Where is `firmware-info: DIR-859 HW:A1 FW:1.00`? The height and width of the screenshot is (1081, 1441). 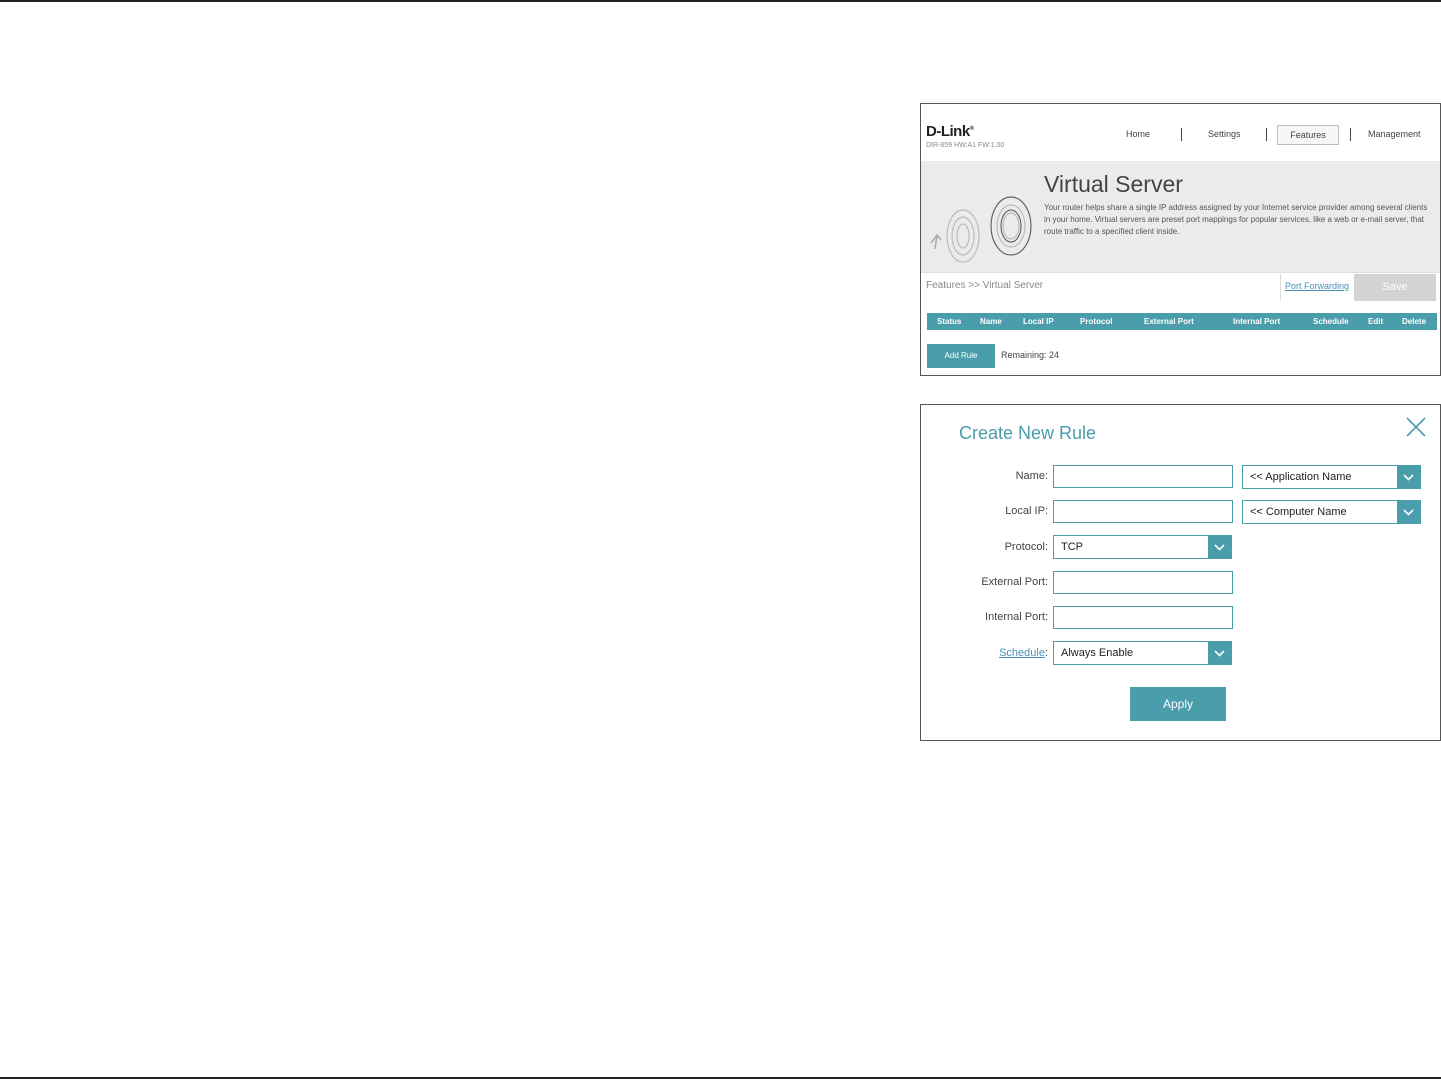
firmware-info: DIR-859 HW:A1 FW:1.00 is located at coordinates (965, 145).